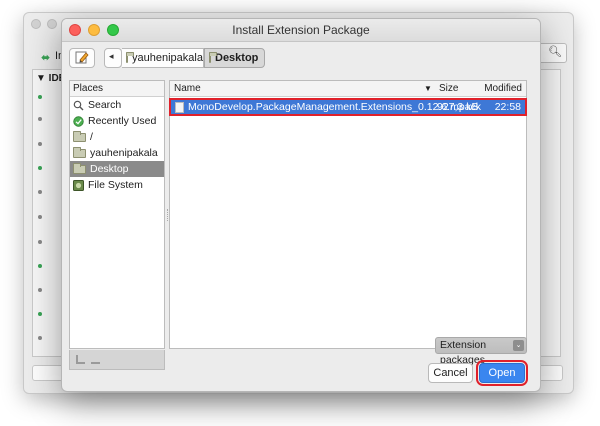 This screenshot has width=600, height=426. I want to click on column-name: Name, so click(187, 88).